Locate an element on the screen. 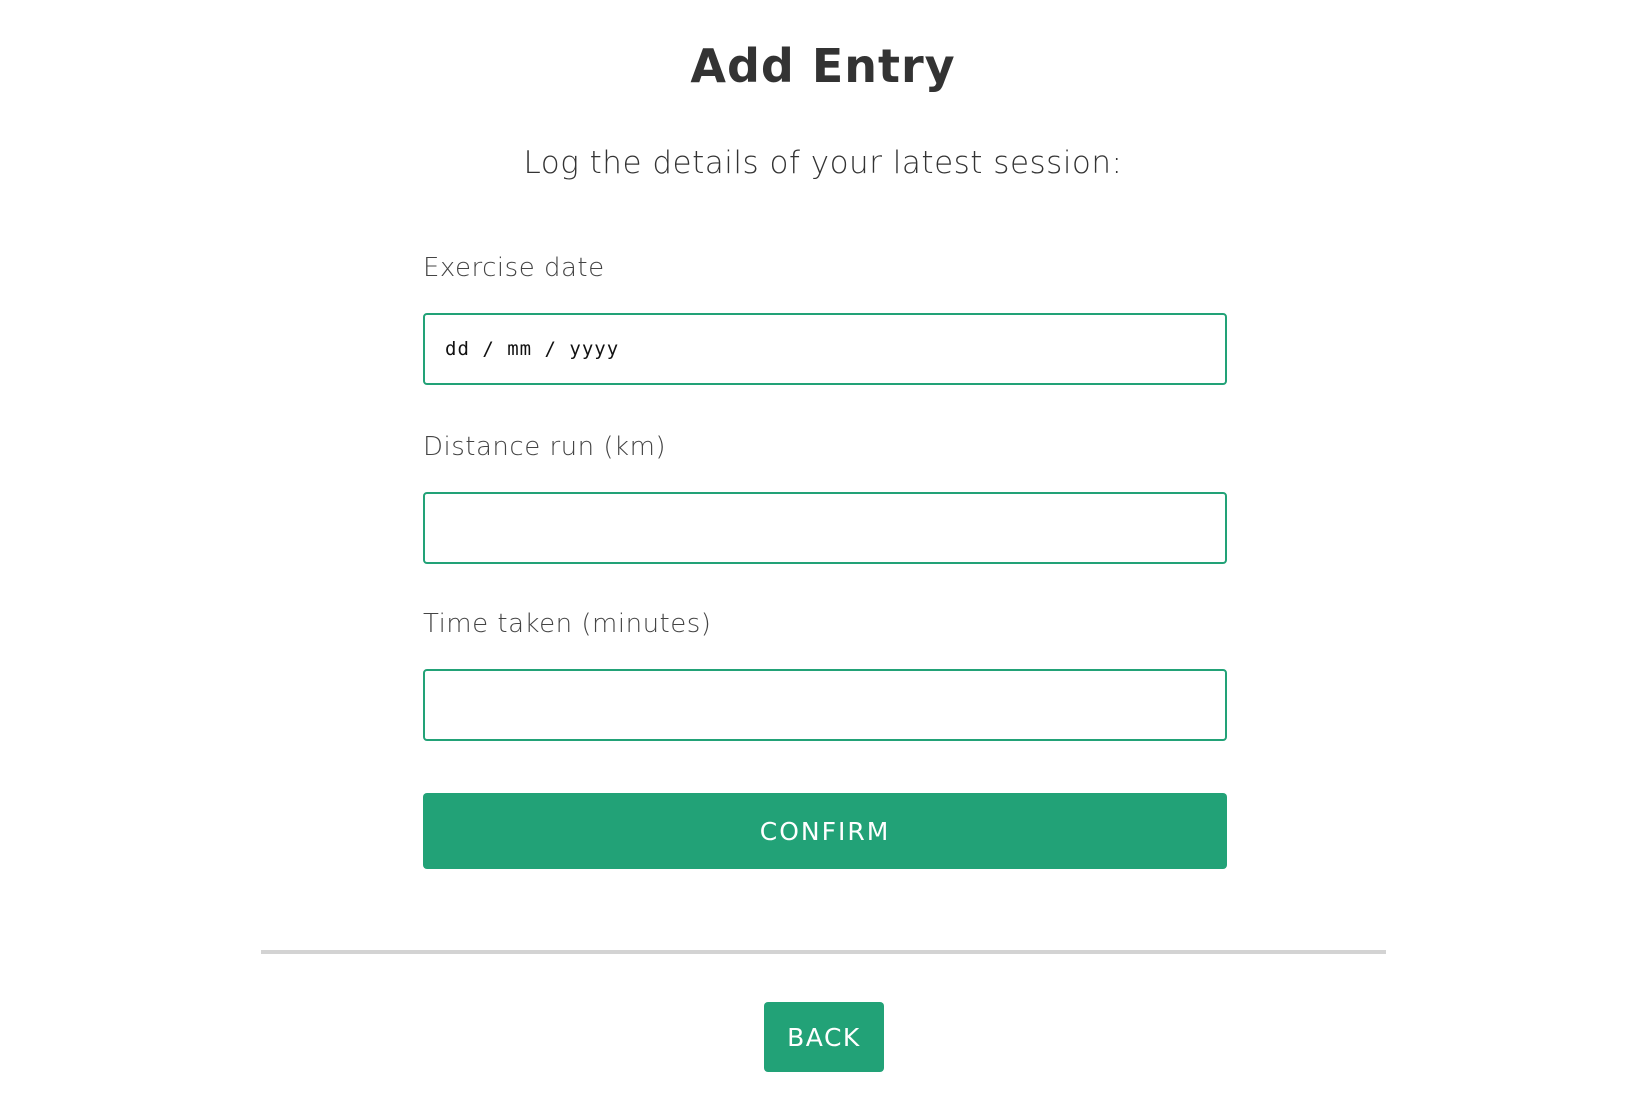 Image resolution: width=1646 pixels, height=1118 pixels. divider is located at coordinates (823, 952).